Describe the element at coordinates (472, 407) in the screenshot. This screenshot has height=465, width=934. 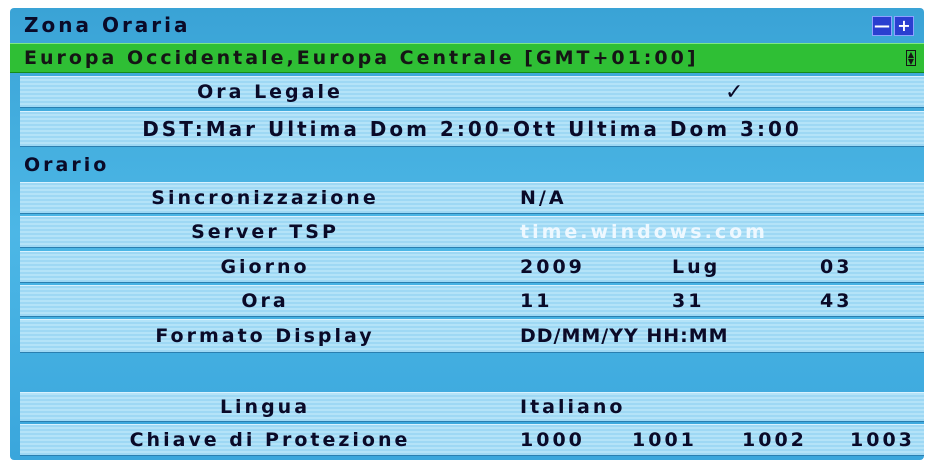
I see `language-row: Lingua Italiano` at that location.